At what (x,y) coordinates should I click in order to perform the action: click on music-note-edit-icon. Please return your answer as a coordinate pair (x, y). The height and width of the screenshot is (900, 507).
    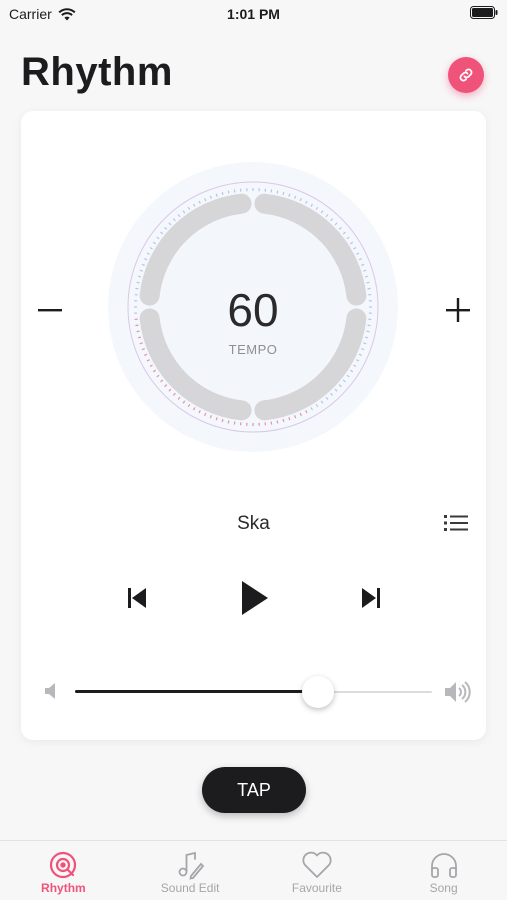
    Looking at the image, I should click on (191, 865).